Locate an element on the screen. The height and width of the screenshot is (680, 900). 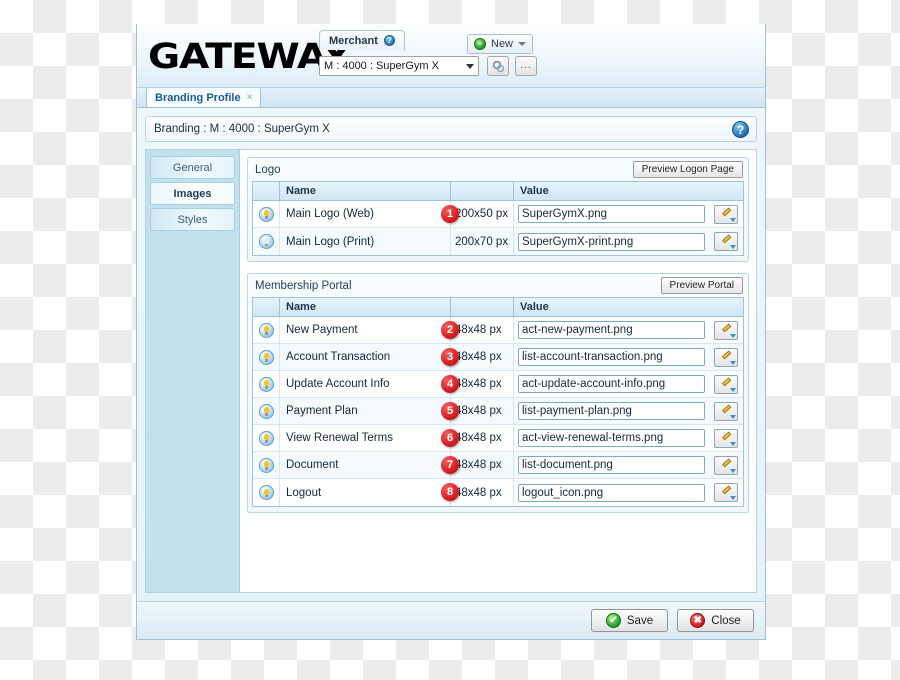
sidebar-item-label: Images is located at coordinates (192, 193).